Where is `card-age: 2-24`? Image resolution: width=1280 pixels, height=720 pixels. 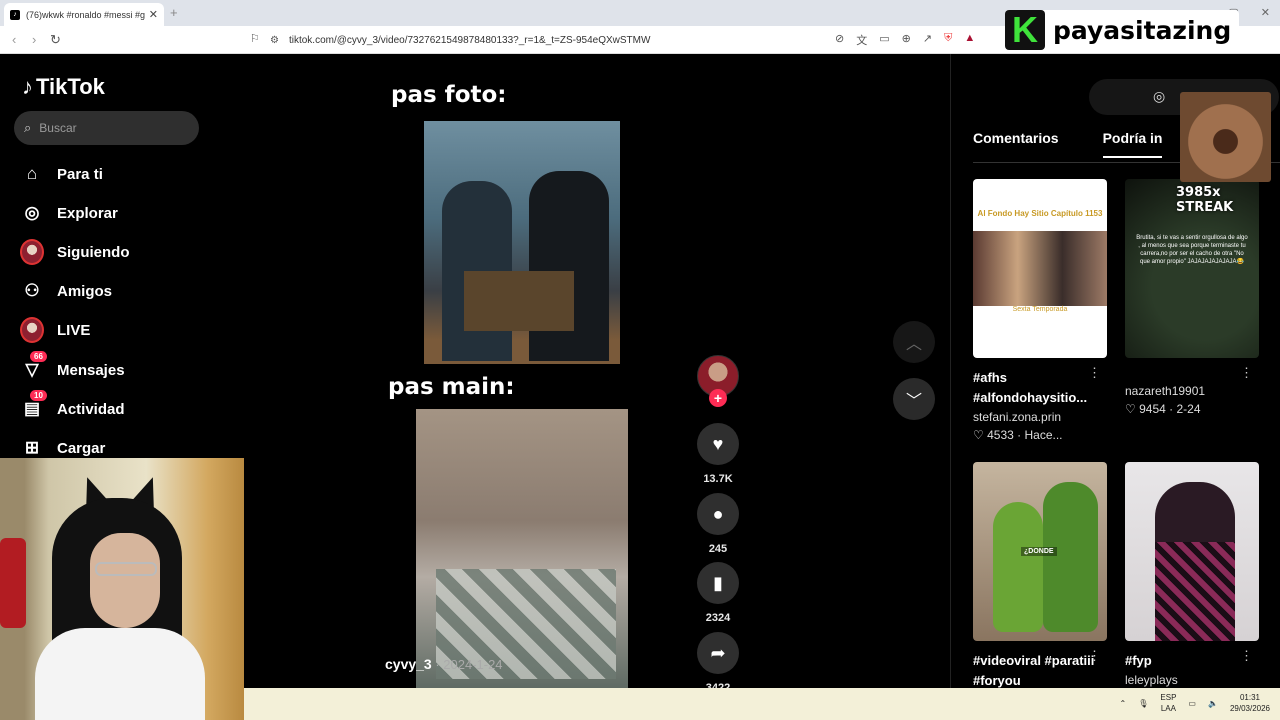
card-age: 2-24 is located at coordinates (1188, 409).